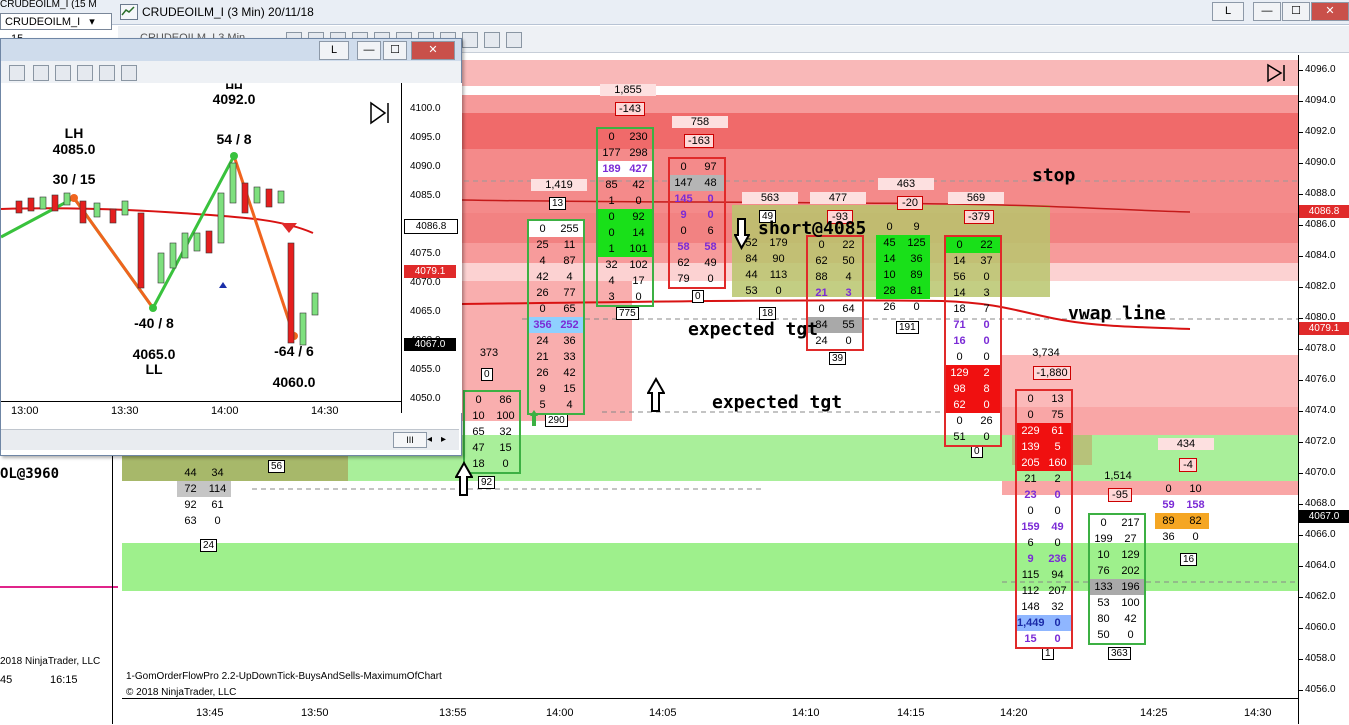 Image resolution: width=1349 pixels, height=725 pixels. I want to click on footprint-row: 32 102, so click(625, 265).